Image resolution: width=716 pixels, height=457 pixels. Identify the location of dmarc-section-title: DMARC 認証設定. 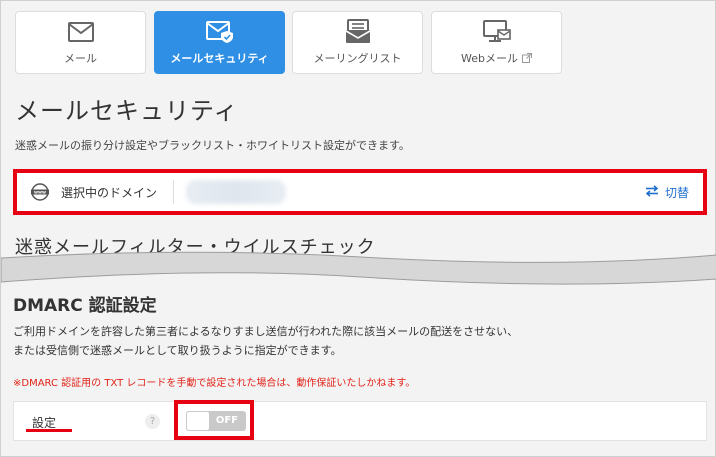
(85, 306).